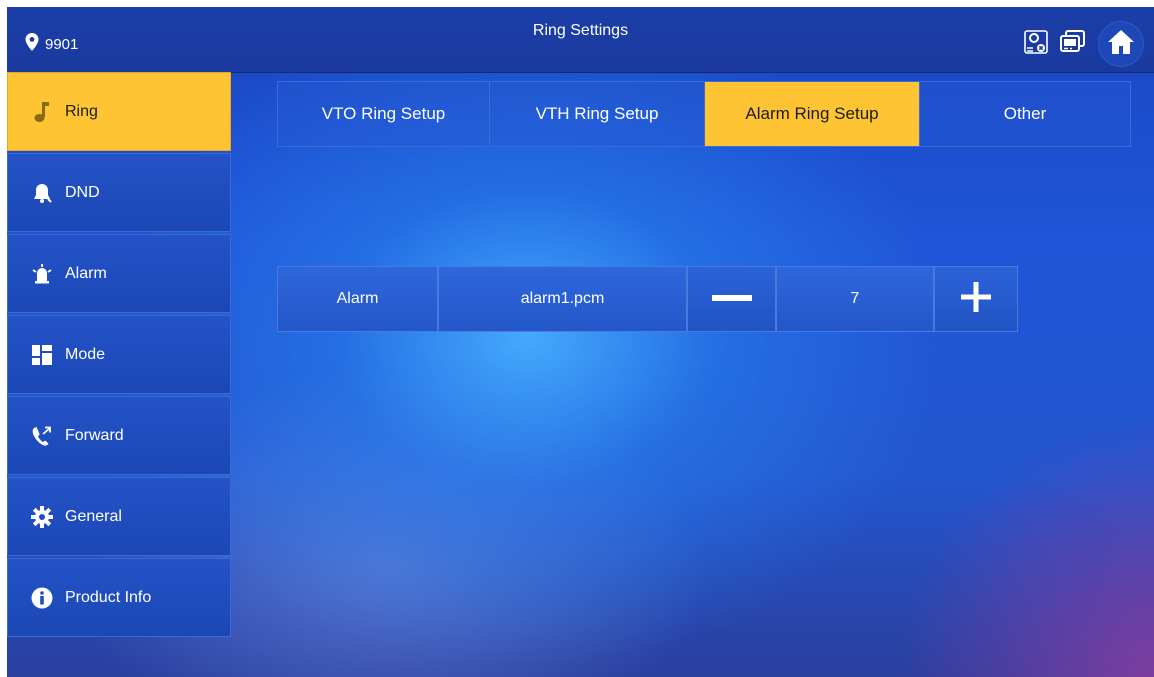  What do you see at coordinates (597, 114) in the screenshot?
I see `tab-vth-ring-setup: VTH Ring Setup` at bounding box center [597, 114].